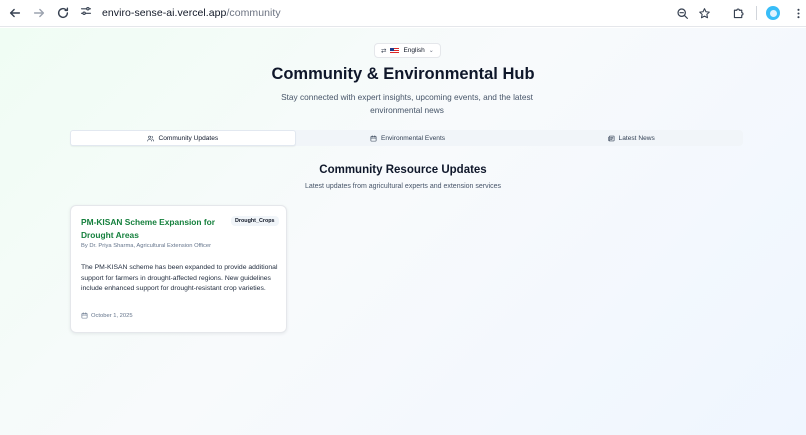 The width and height of the screenshot is (806, 435). I want to click on translate-icon: ⇄, so click(384, 51).